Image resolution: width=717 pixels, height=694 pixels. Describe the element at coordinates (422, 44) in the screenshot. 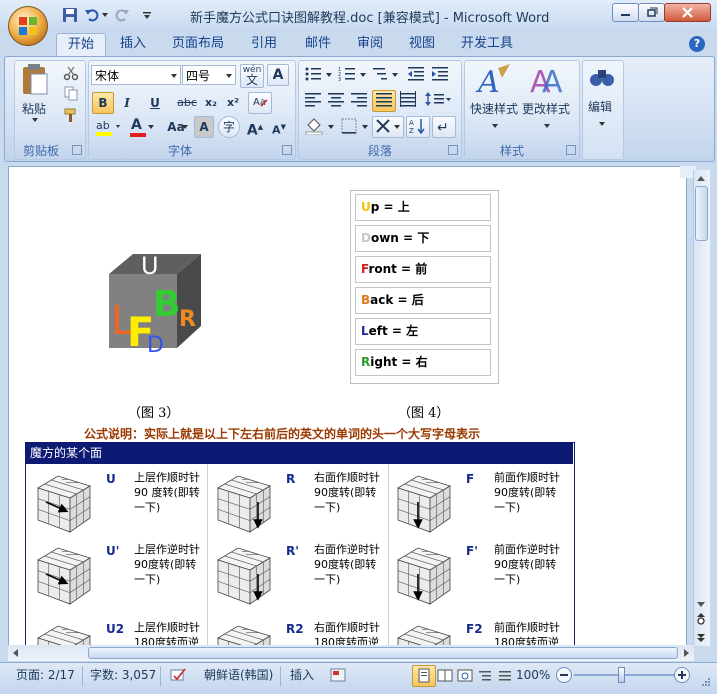

I see `tab-view: 视图` at that location.